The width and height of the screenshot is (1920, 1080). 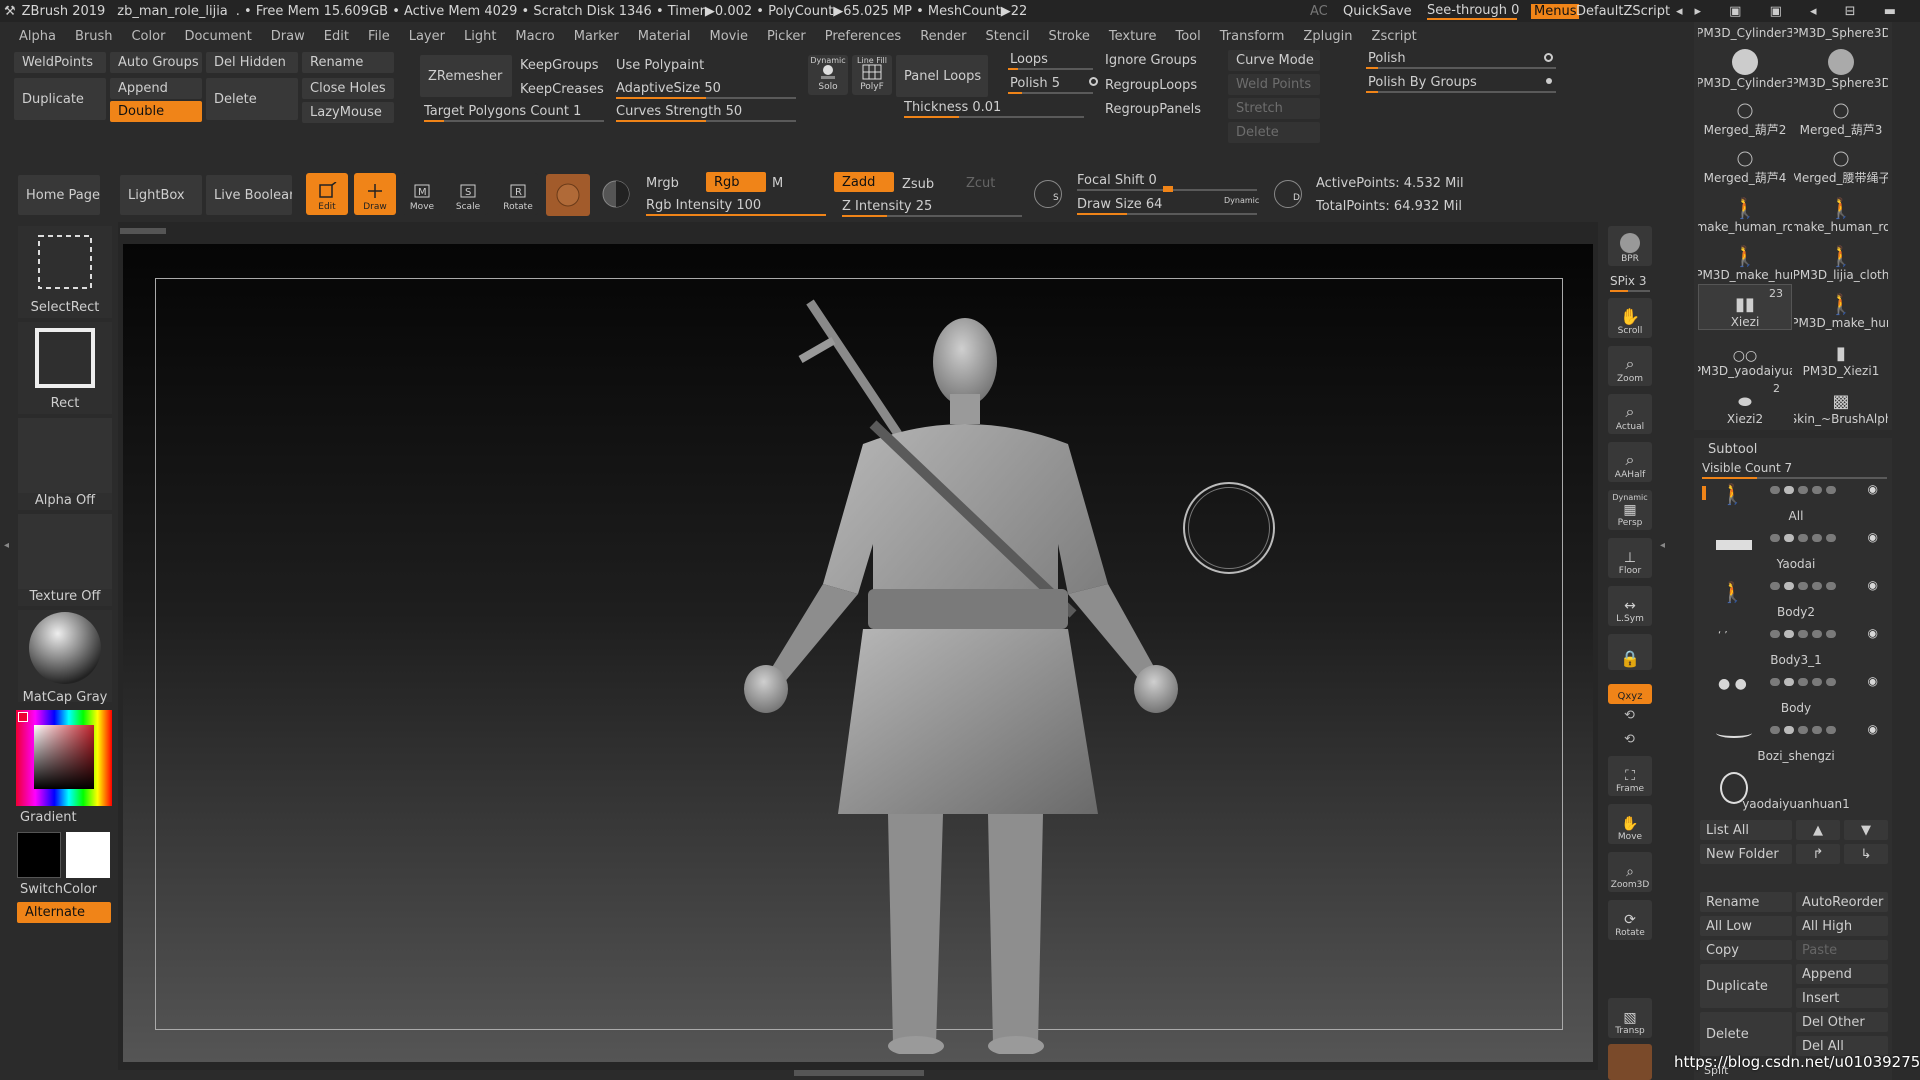 I want to click on menu-draw: Draw, so click(x=288, y=36).